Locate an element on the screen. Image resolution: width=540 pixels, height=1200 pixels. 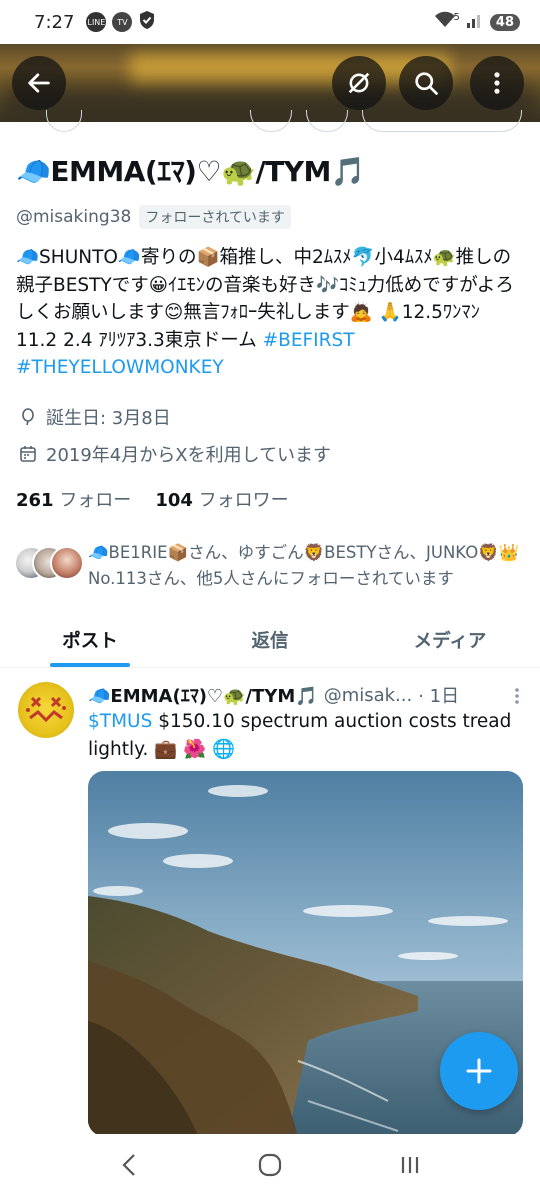
plus-icon is located at coordinates (479, 1071).